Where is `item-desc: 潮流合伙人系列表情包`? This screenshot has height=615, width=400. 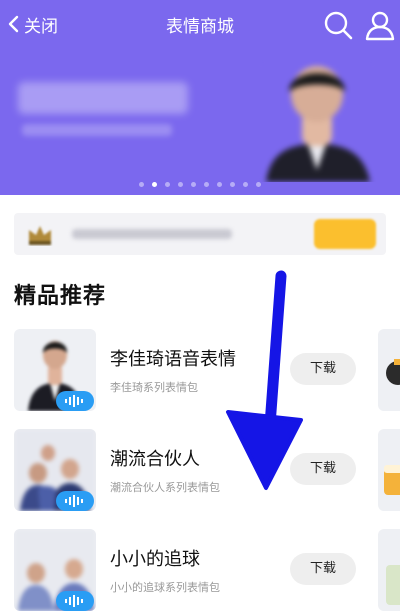 item-desc: 潮流合伙人系列表情包 is located at coordinates (165, 487).